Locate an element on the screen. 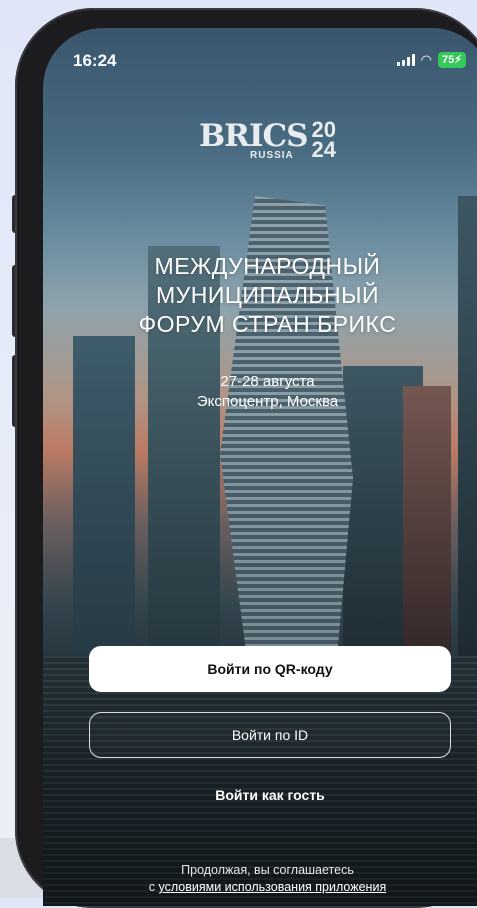 This screenshot has height=908, width=477. status-time: 16:24 is located at coordinates (95, 60).